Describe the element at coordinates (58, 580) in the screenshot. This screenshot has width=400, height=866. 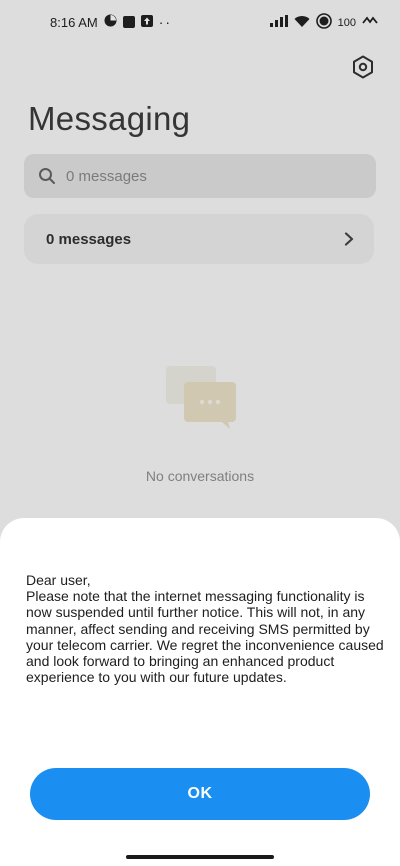
I see `dialog-greeting: Dear user,` at that location.